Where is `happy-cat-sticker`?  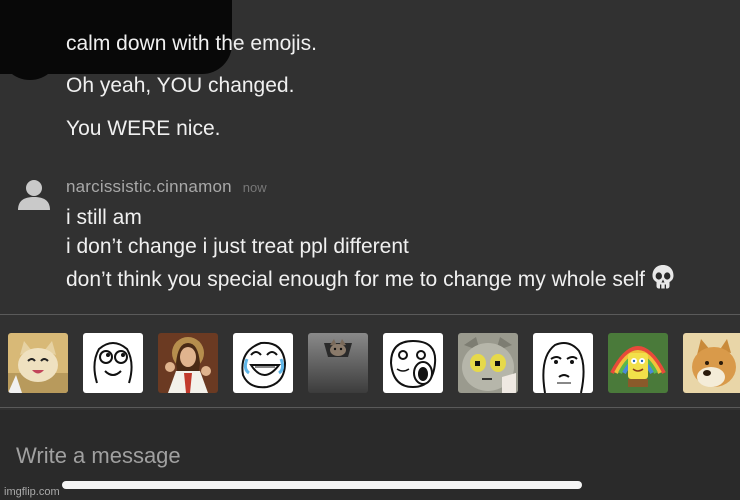 happy-cat-sticker is located at coordinates (38, 363).